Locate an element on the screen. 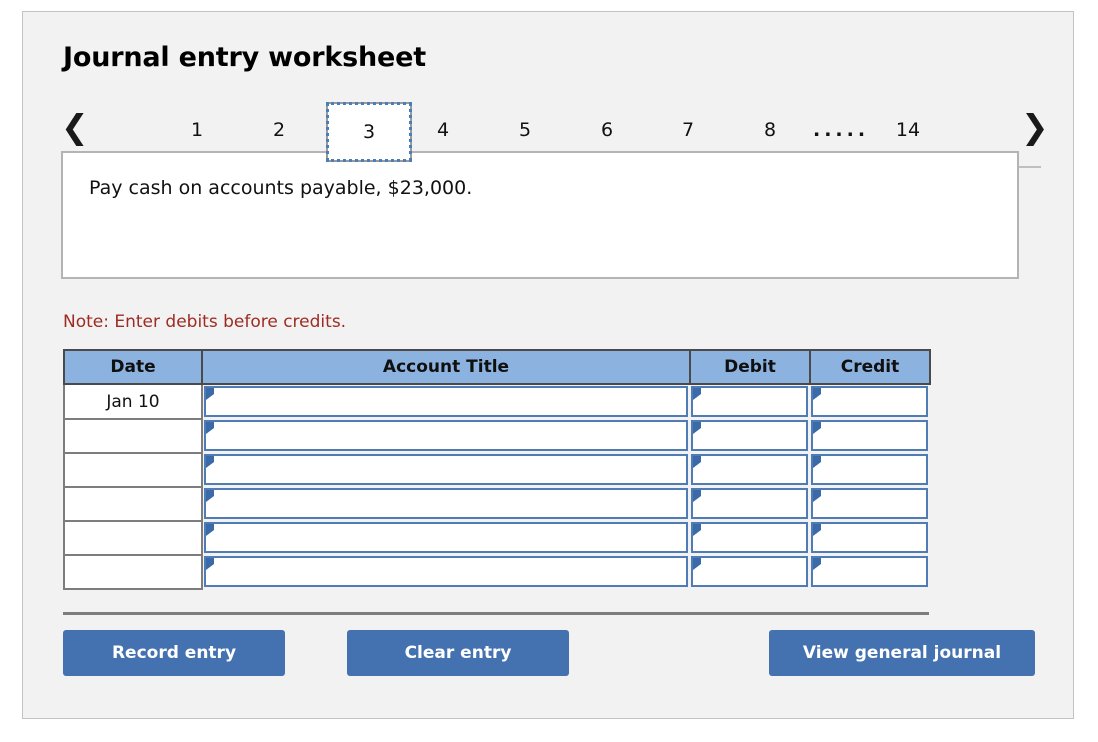 This screenshot has width=1098, height=742. pager-tab-3: 3 is located at coordinates (369, 132).